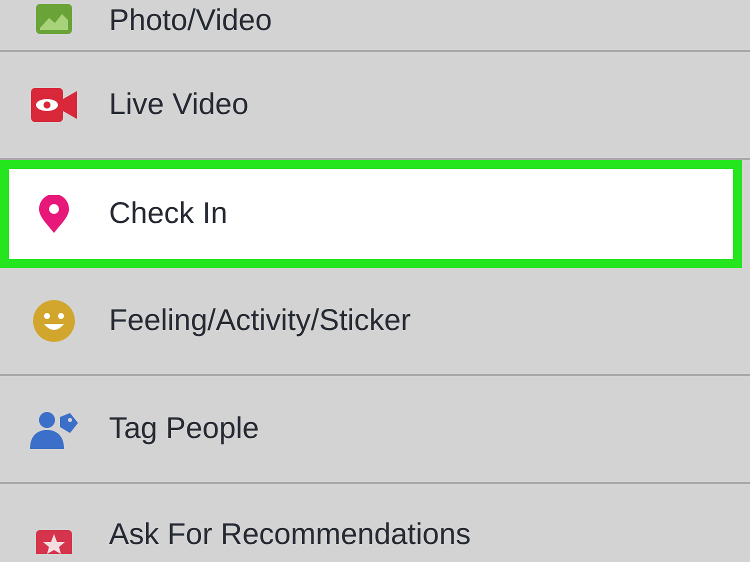 The height and width of the screenshot is (562, 750). What do you see at coordinates (54, 429) in the screenshot?
I see `tag-people-icon` at bounding box center [54, 429].